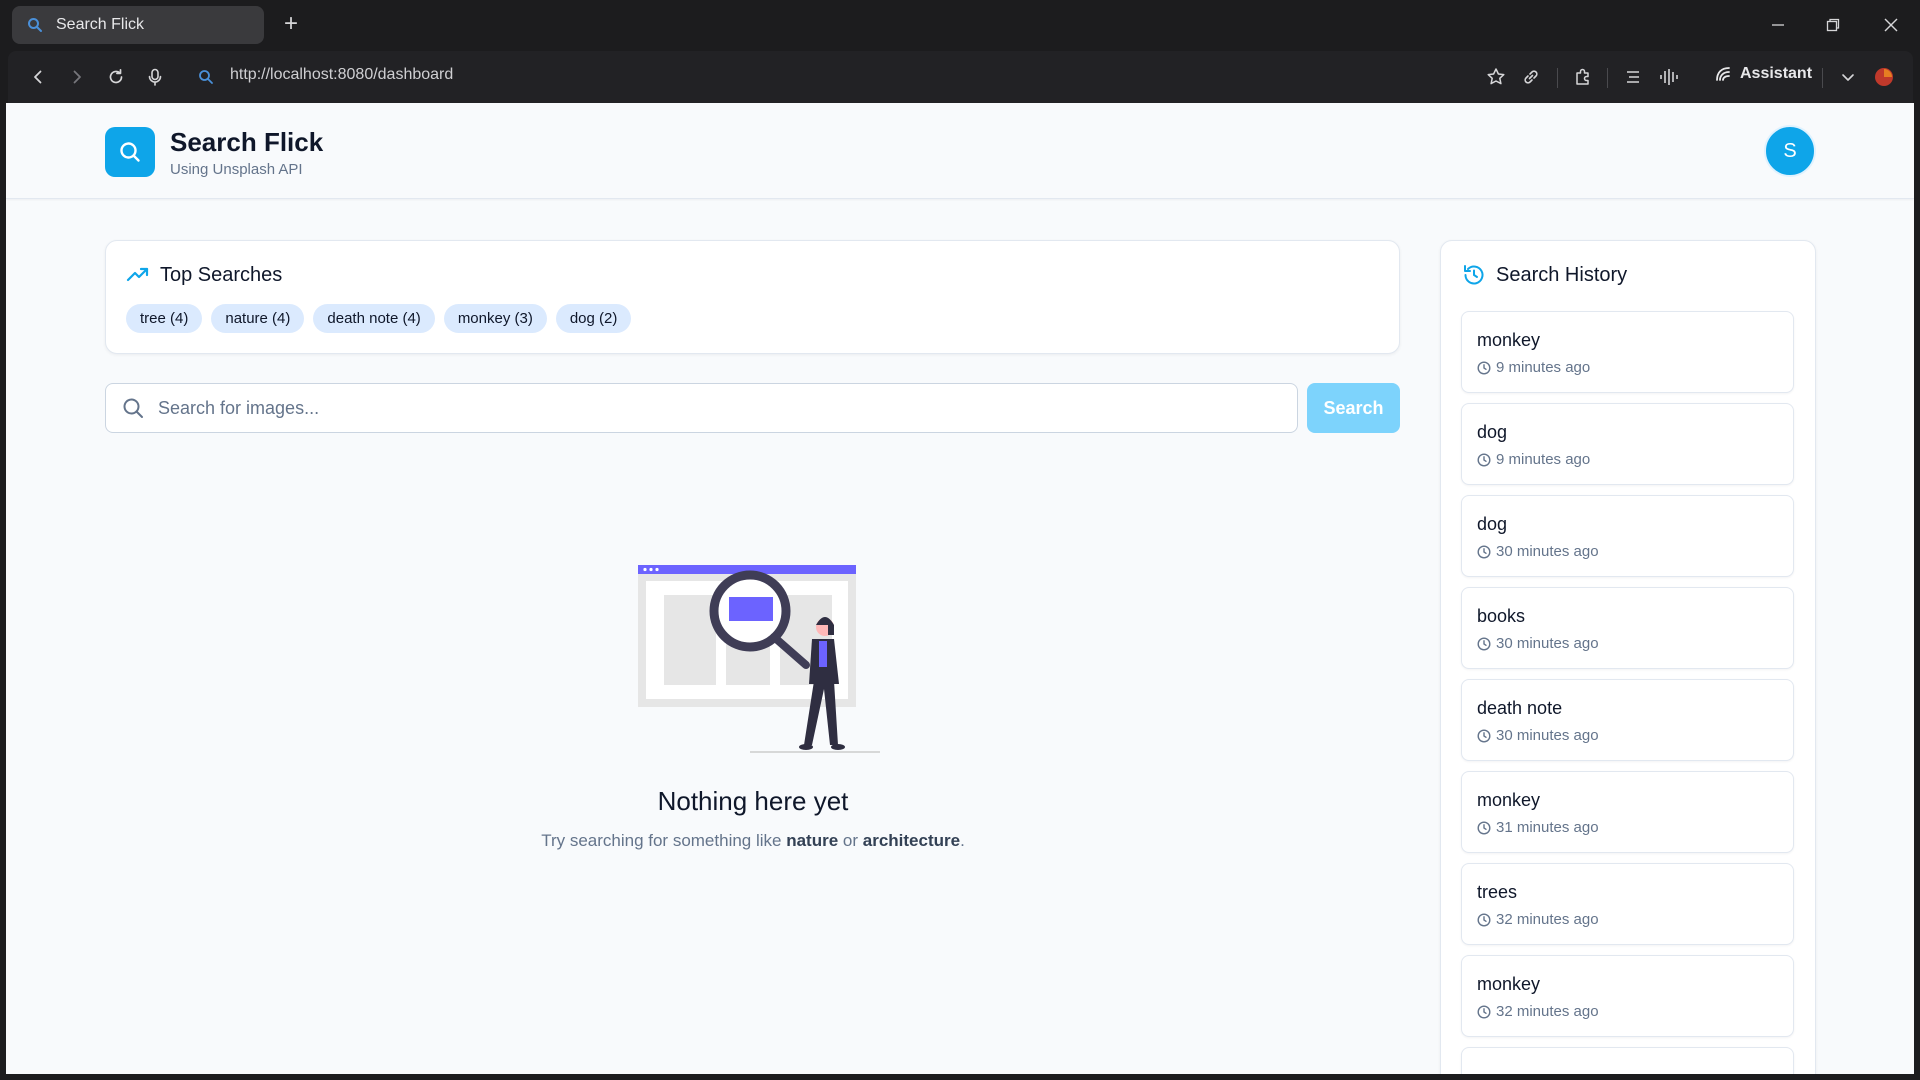 The image size is (1920, 1080). What do you see at coordinates (911, 840) in the screenshot?
I see `example-architecture: architecture` at bounding box center [911, 840].